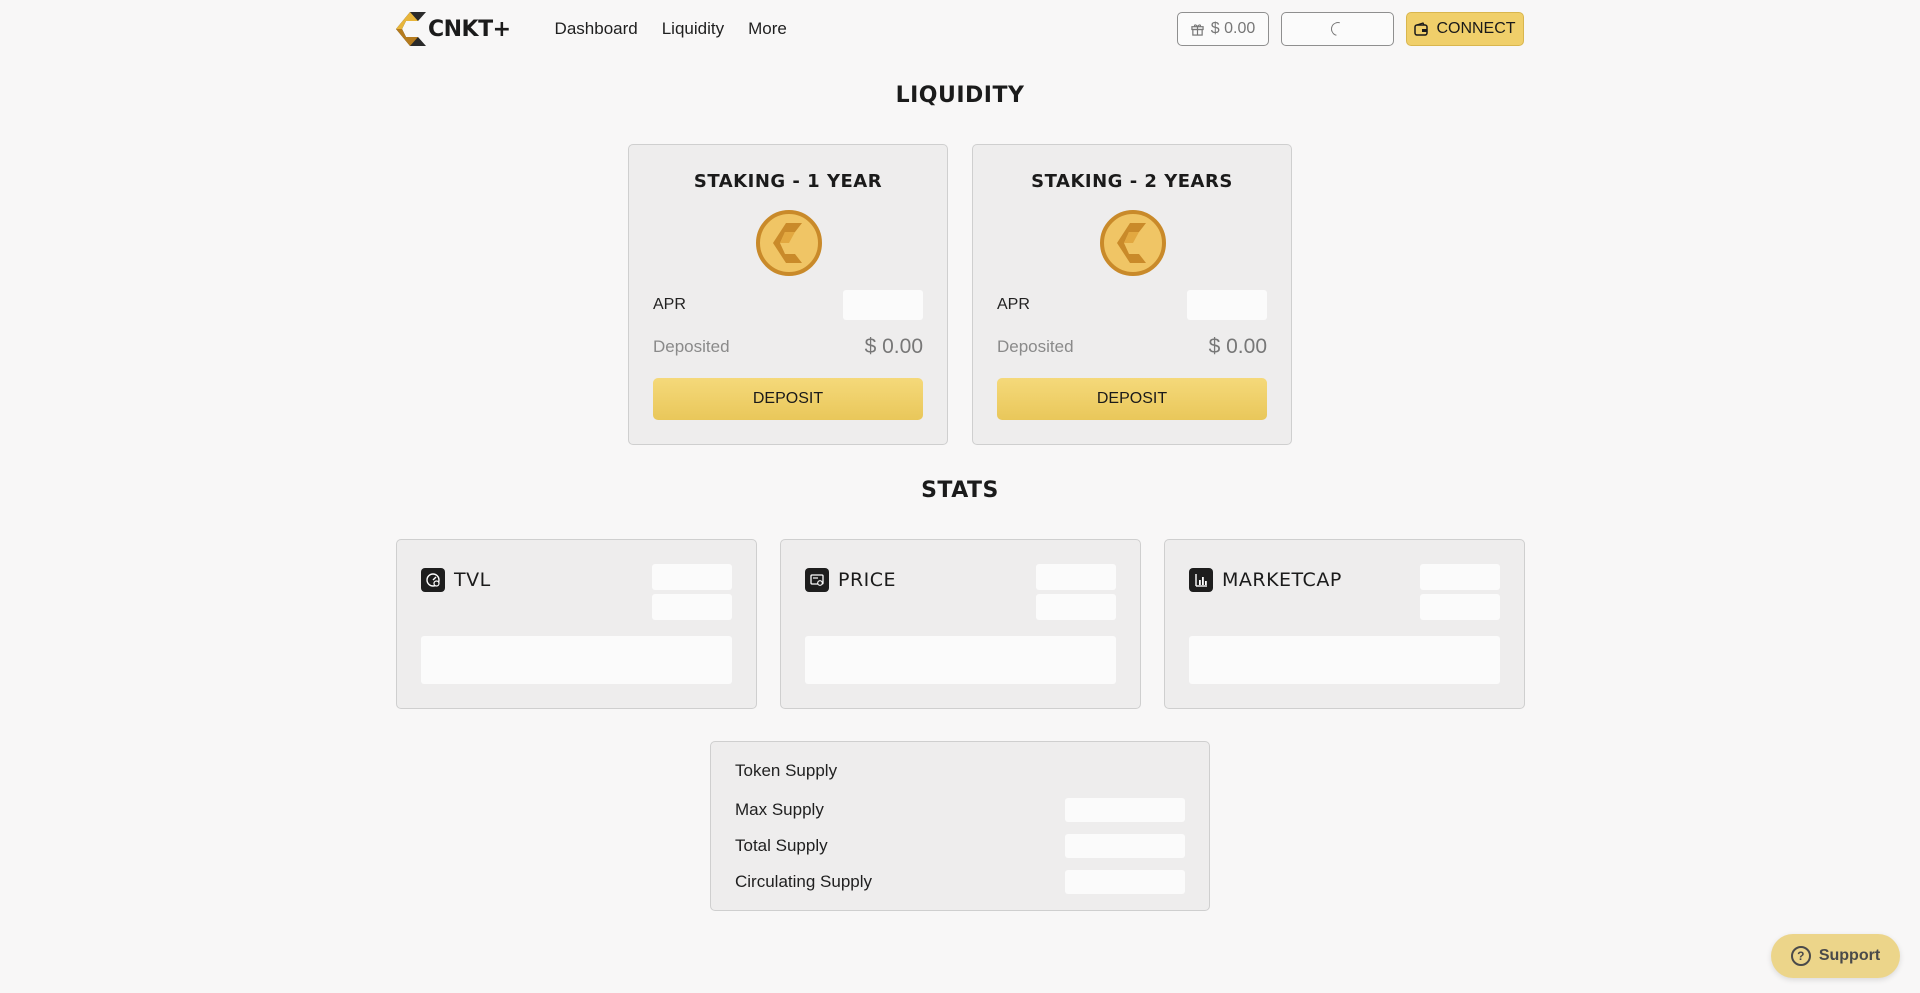 This screenshot has height=993, width=1920. What do you see at coordinates (433, 580) in the screenshot?
I see `tvl-gauge-icon` at bounding box center [433, 580].